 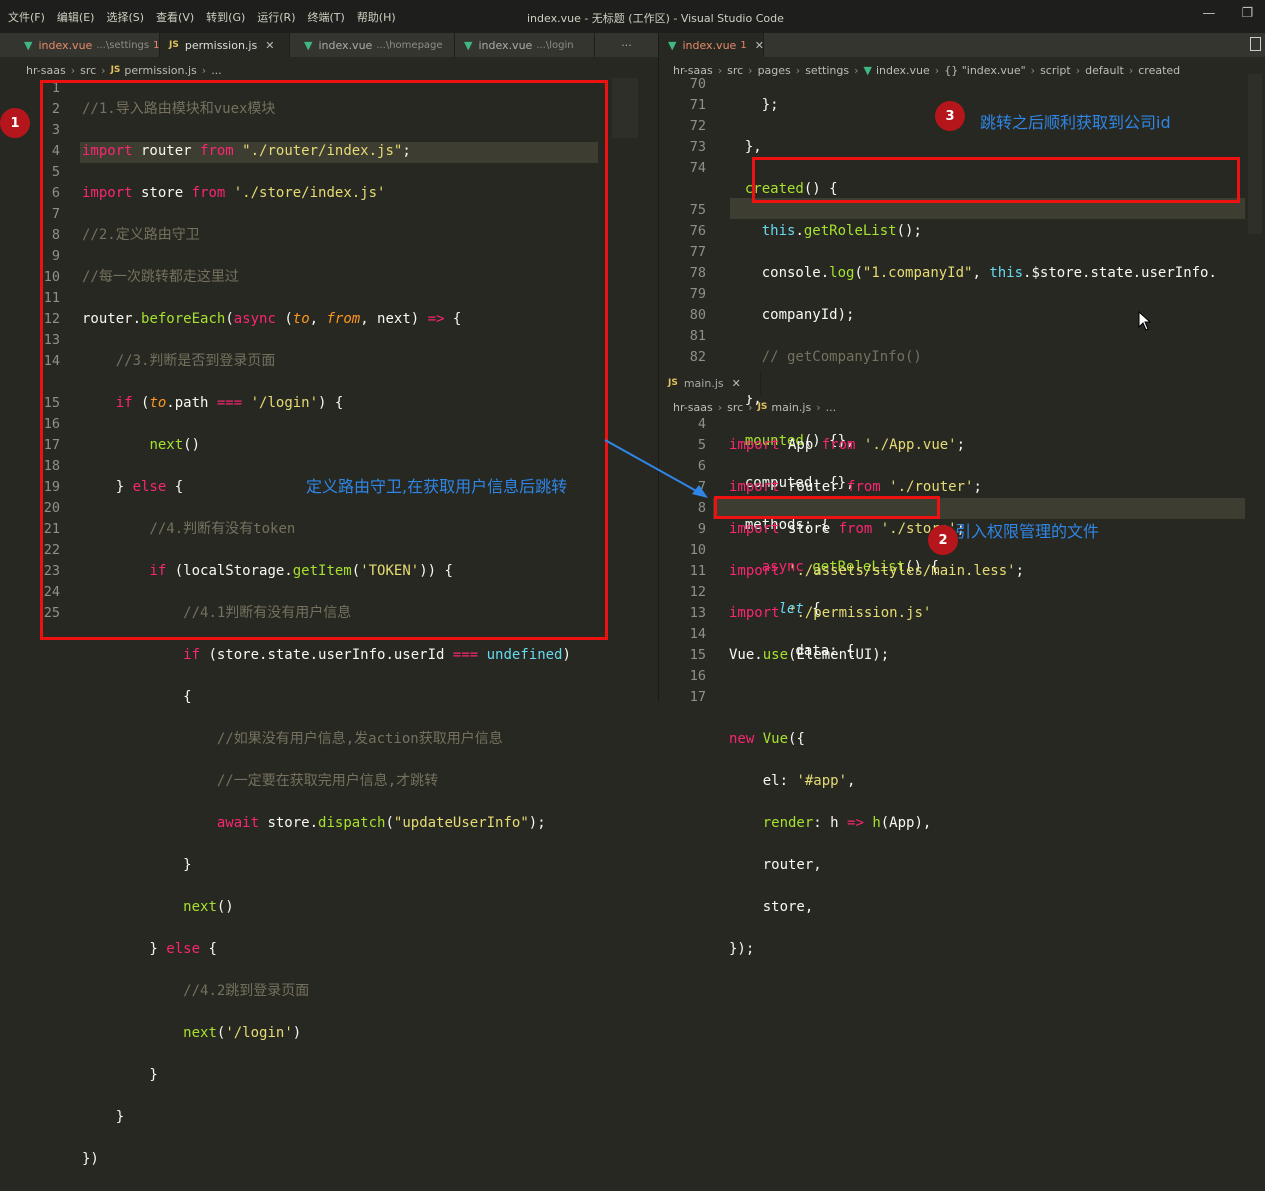 I want to click on line-number: 7, so click(x=701, y=487).